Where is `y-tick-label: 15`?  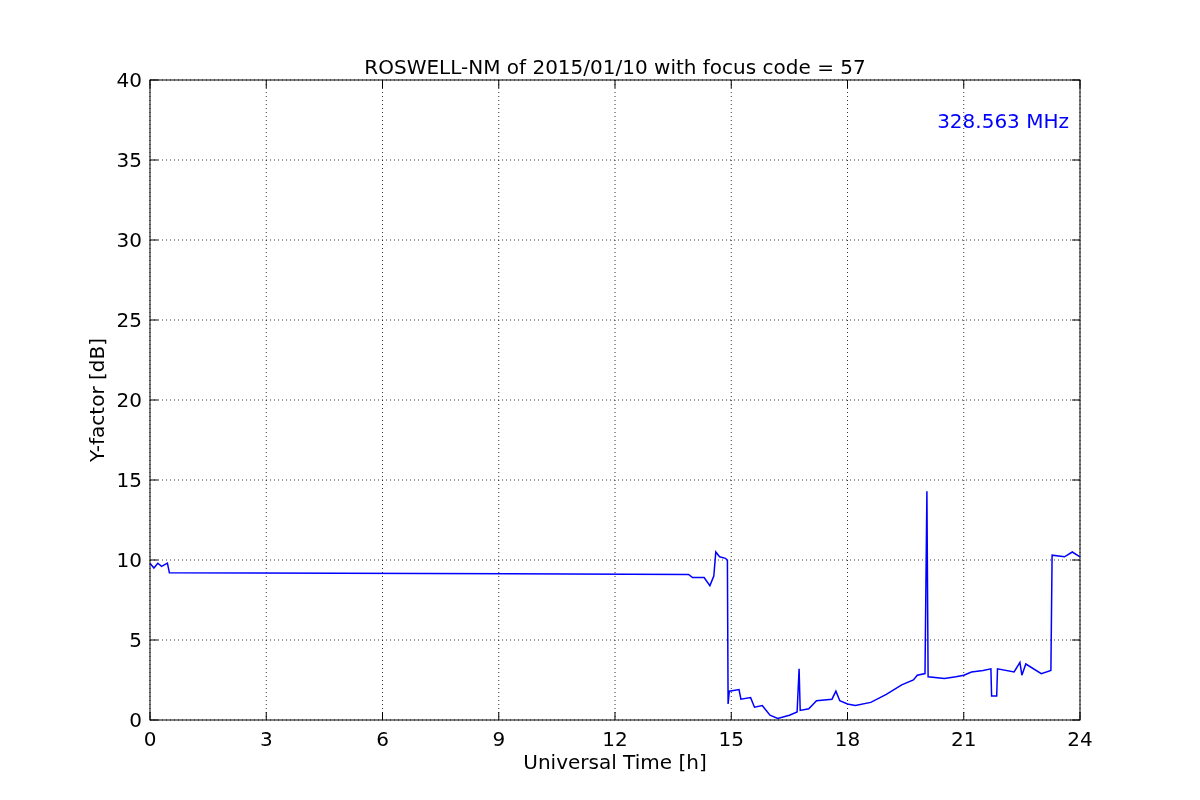
y-tick-label: 15 is located at coordinates (129, 480).